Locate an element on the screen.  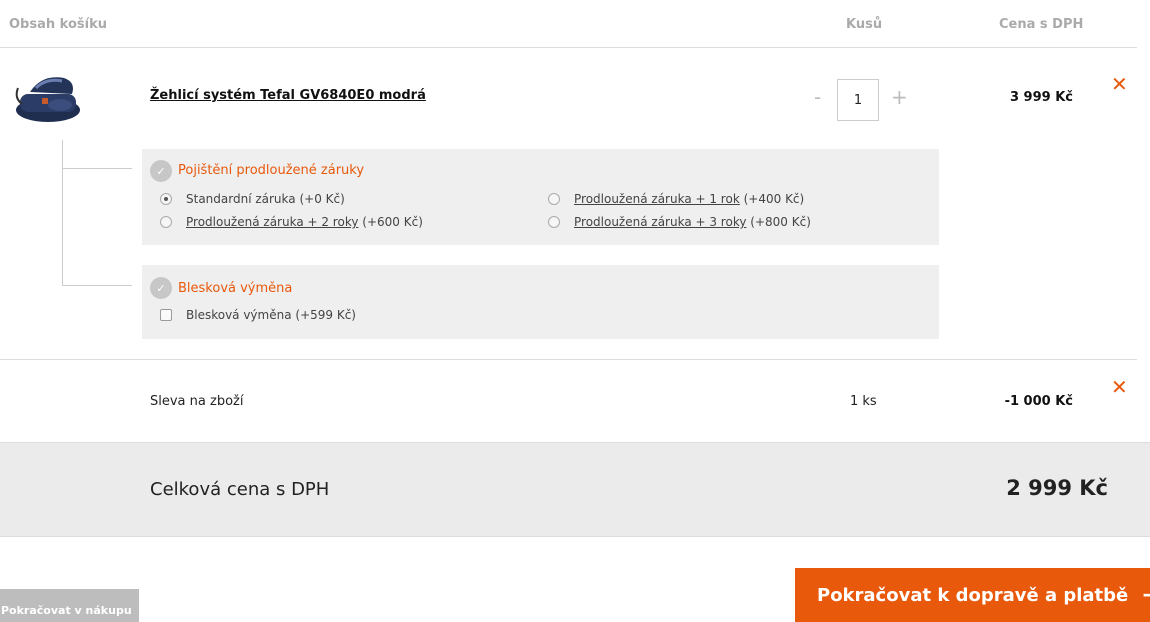
quick-swap-option-label: Blesková výměna (+599 Kč) is located at coordinates (271, 315).